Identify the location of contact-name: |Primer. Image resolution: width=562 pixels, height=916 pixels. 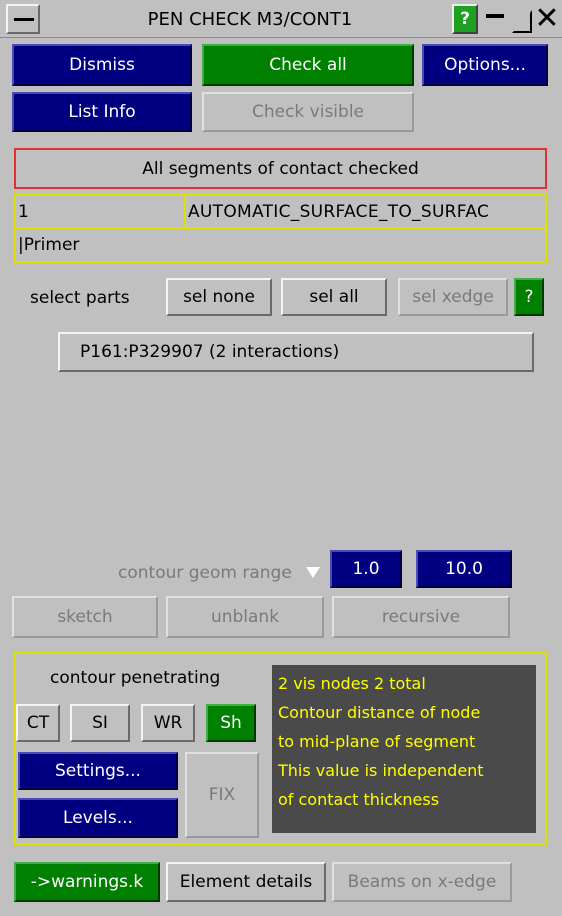
(49, 245).